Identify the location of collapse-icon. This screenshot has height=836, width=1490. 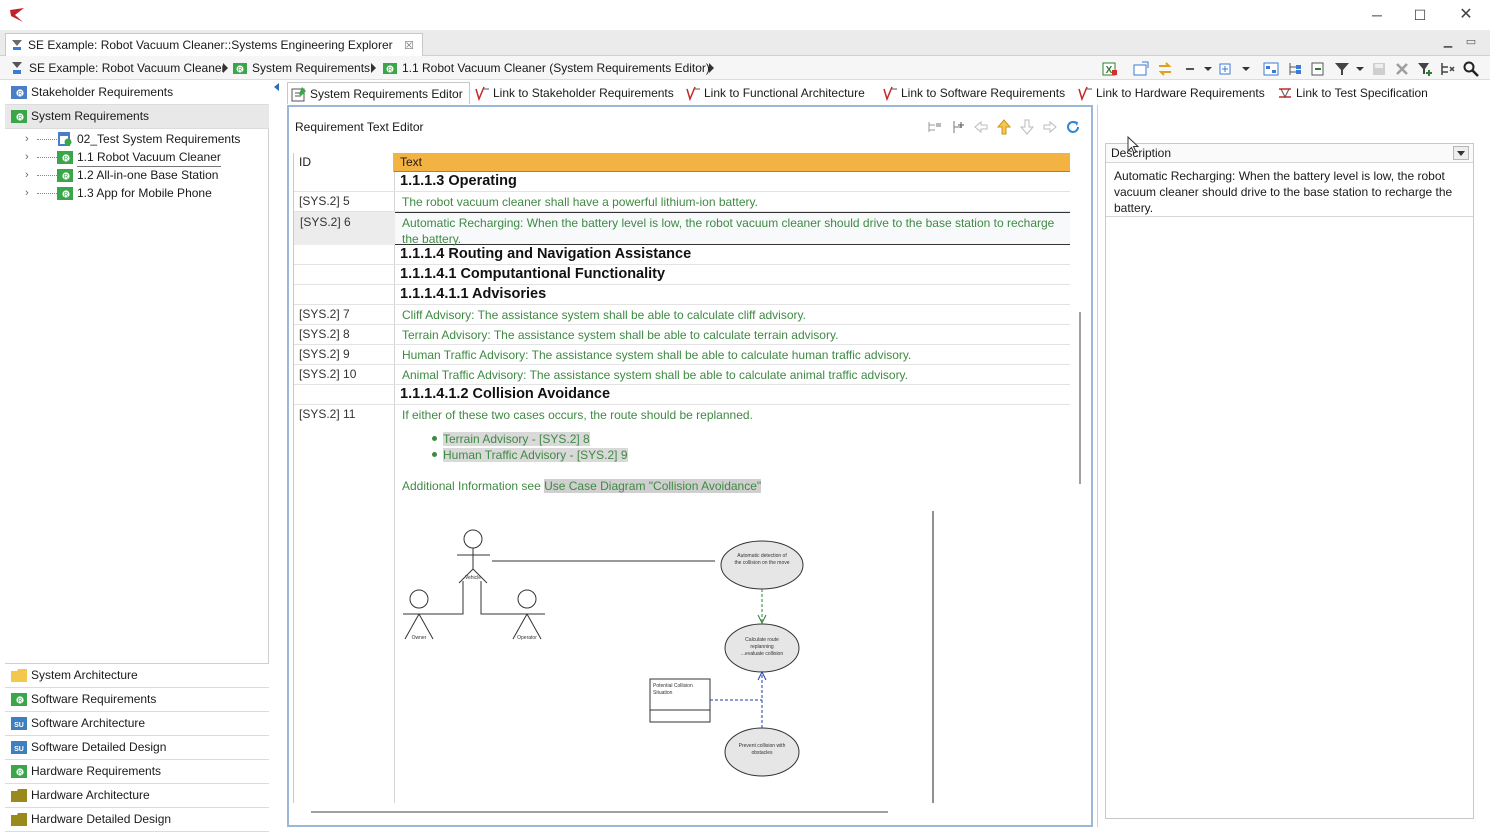
(1191, 69).